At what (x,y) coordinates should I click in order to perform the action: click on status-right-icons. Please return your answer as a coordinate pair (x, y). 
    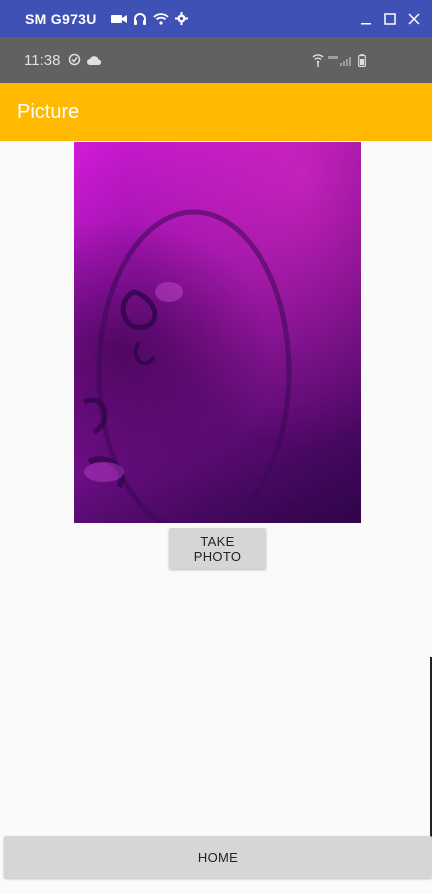
    Looking at the image, I should click on (339, 60).